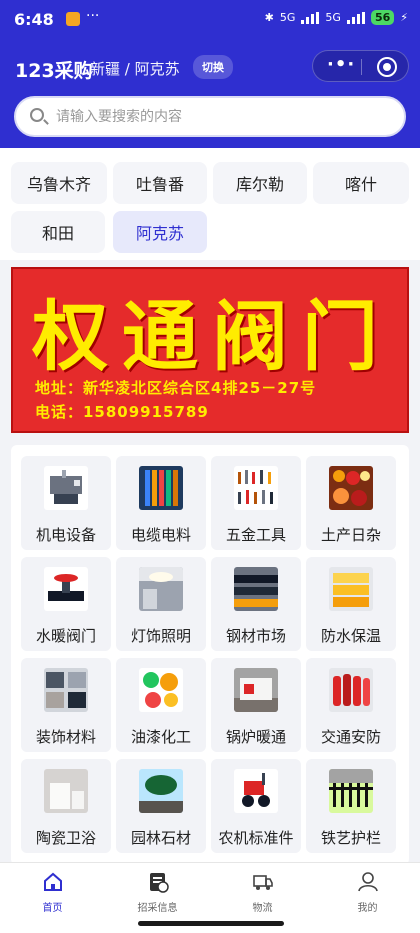  What do you see at coordinates (256, 589) in the screenshot?
I see `steel-icon` at bounding box center [256, 589].